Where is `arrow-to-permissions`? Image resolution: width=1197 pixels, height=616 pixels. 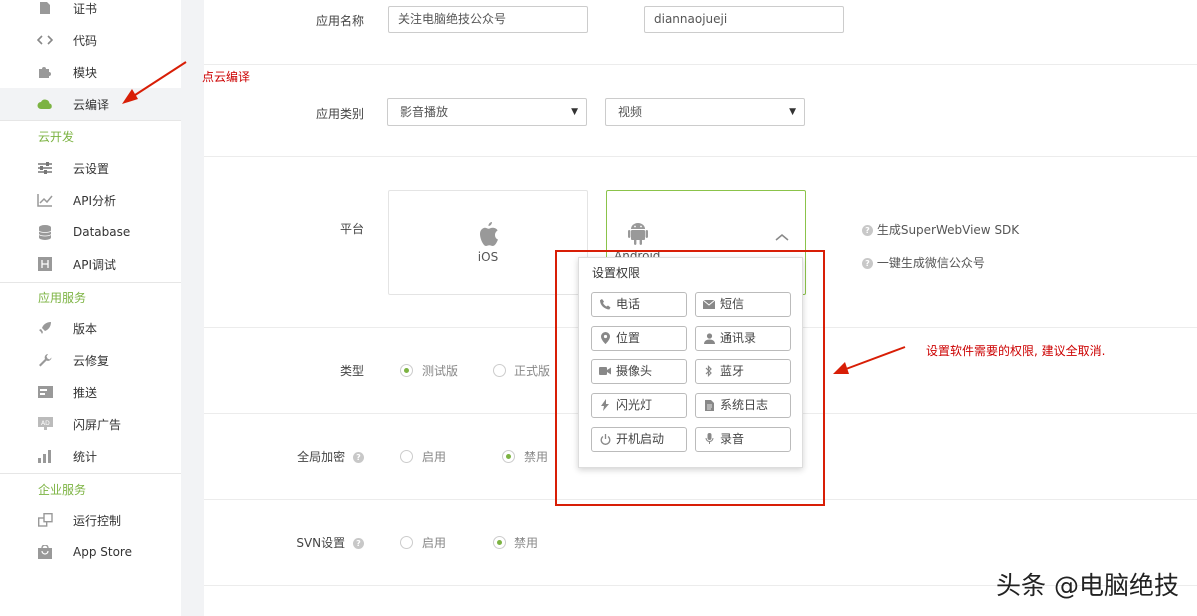
arrow-to-permissions is located at coordinates (869, 360).